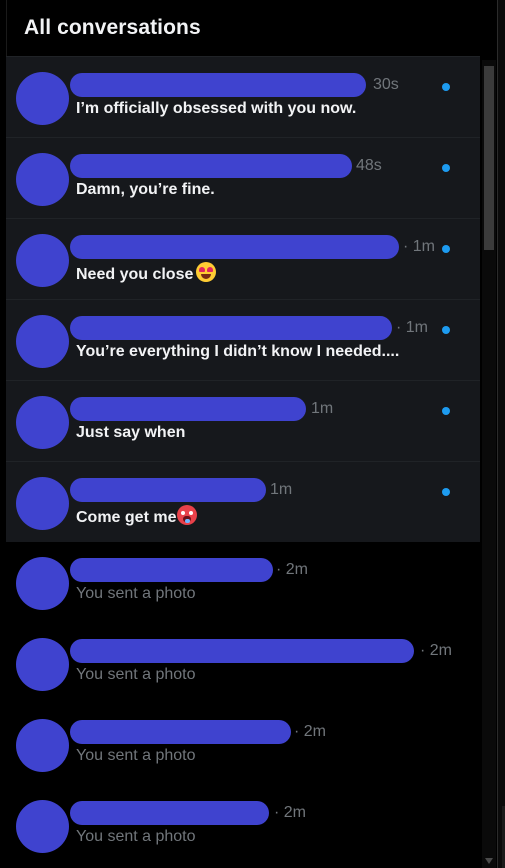  Describe the element at coordinates (489, 861) in the screenshot. I see `scroll-down-arrow-icon` at that location.